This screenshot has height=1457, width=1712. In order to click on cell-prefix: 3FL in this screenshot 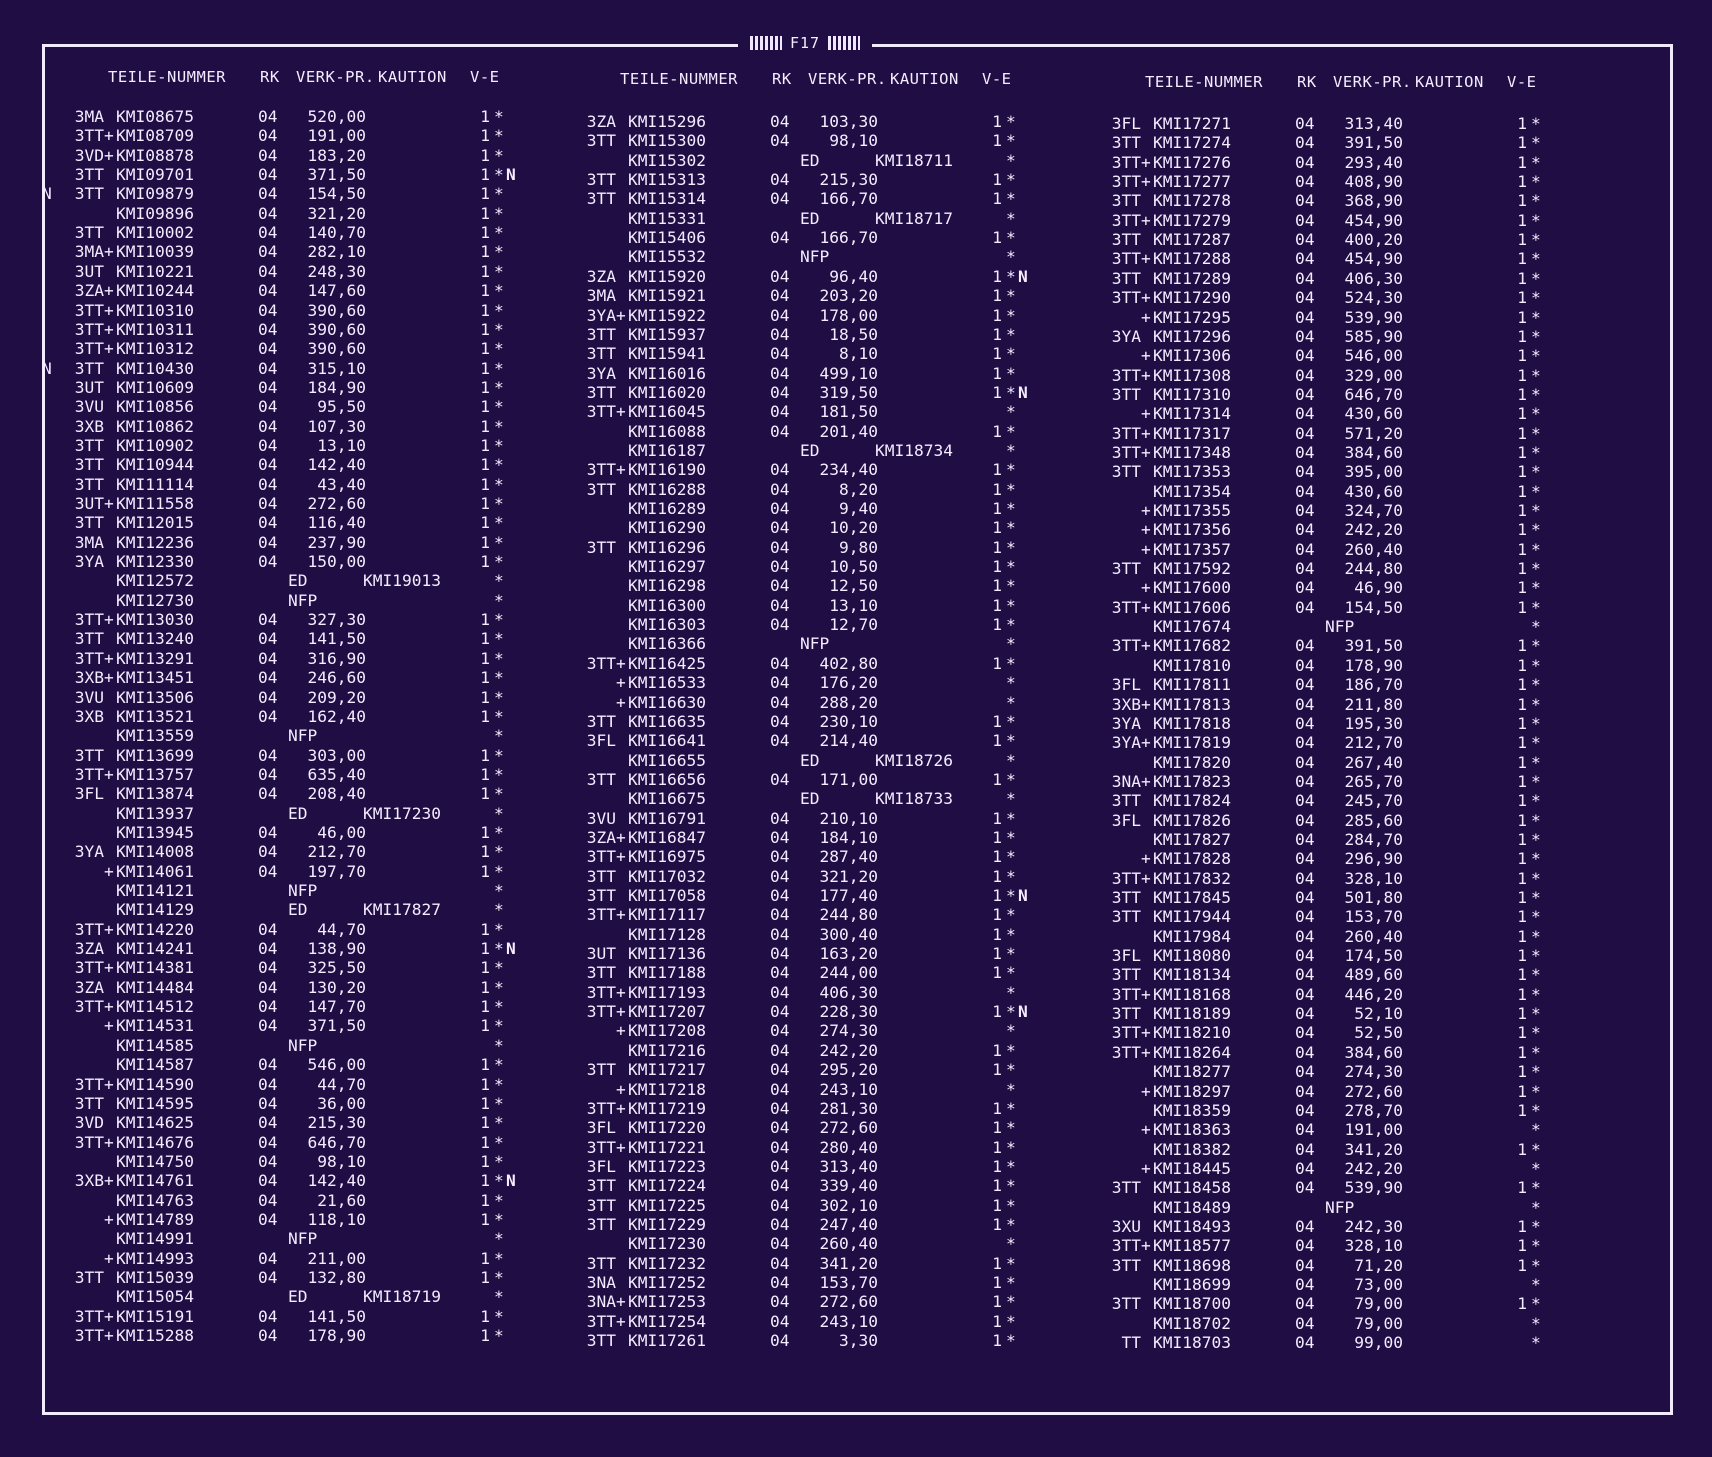, I will do `click(601, 1166)`.